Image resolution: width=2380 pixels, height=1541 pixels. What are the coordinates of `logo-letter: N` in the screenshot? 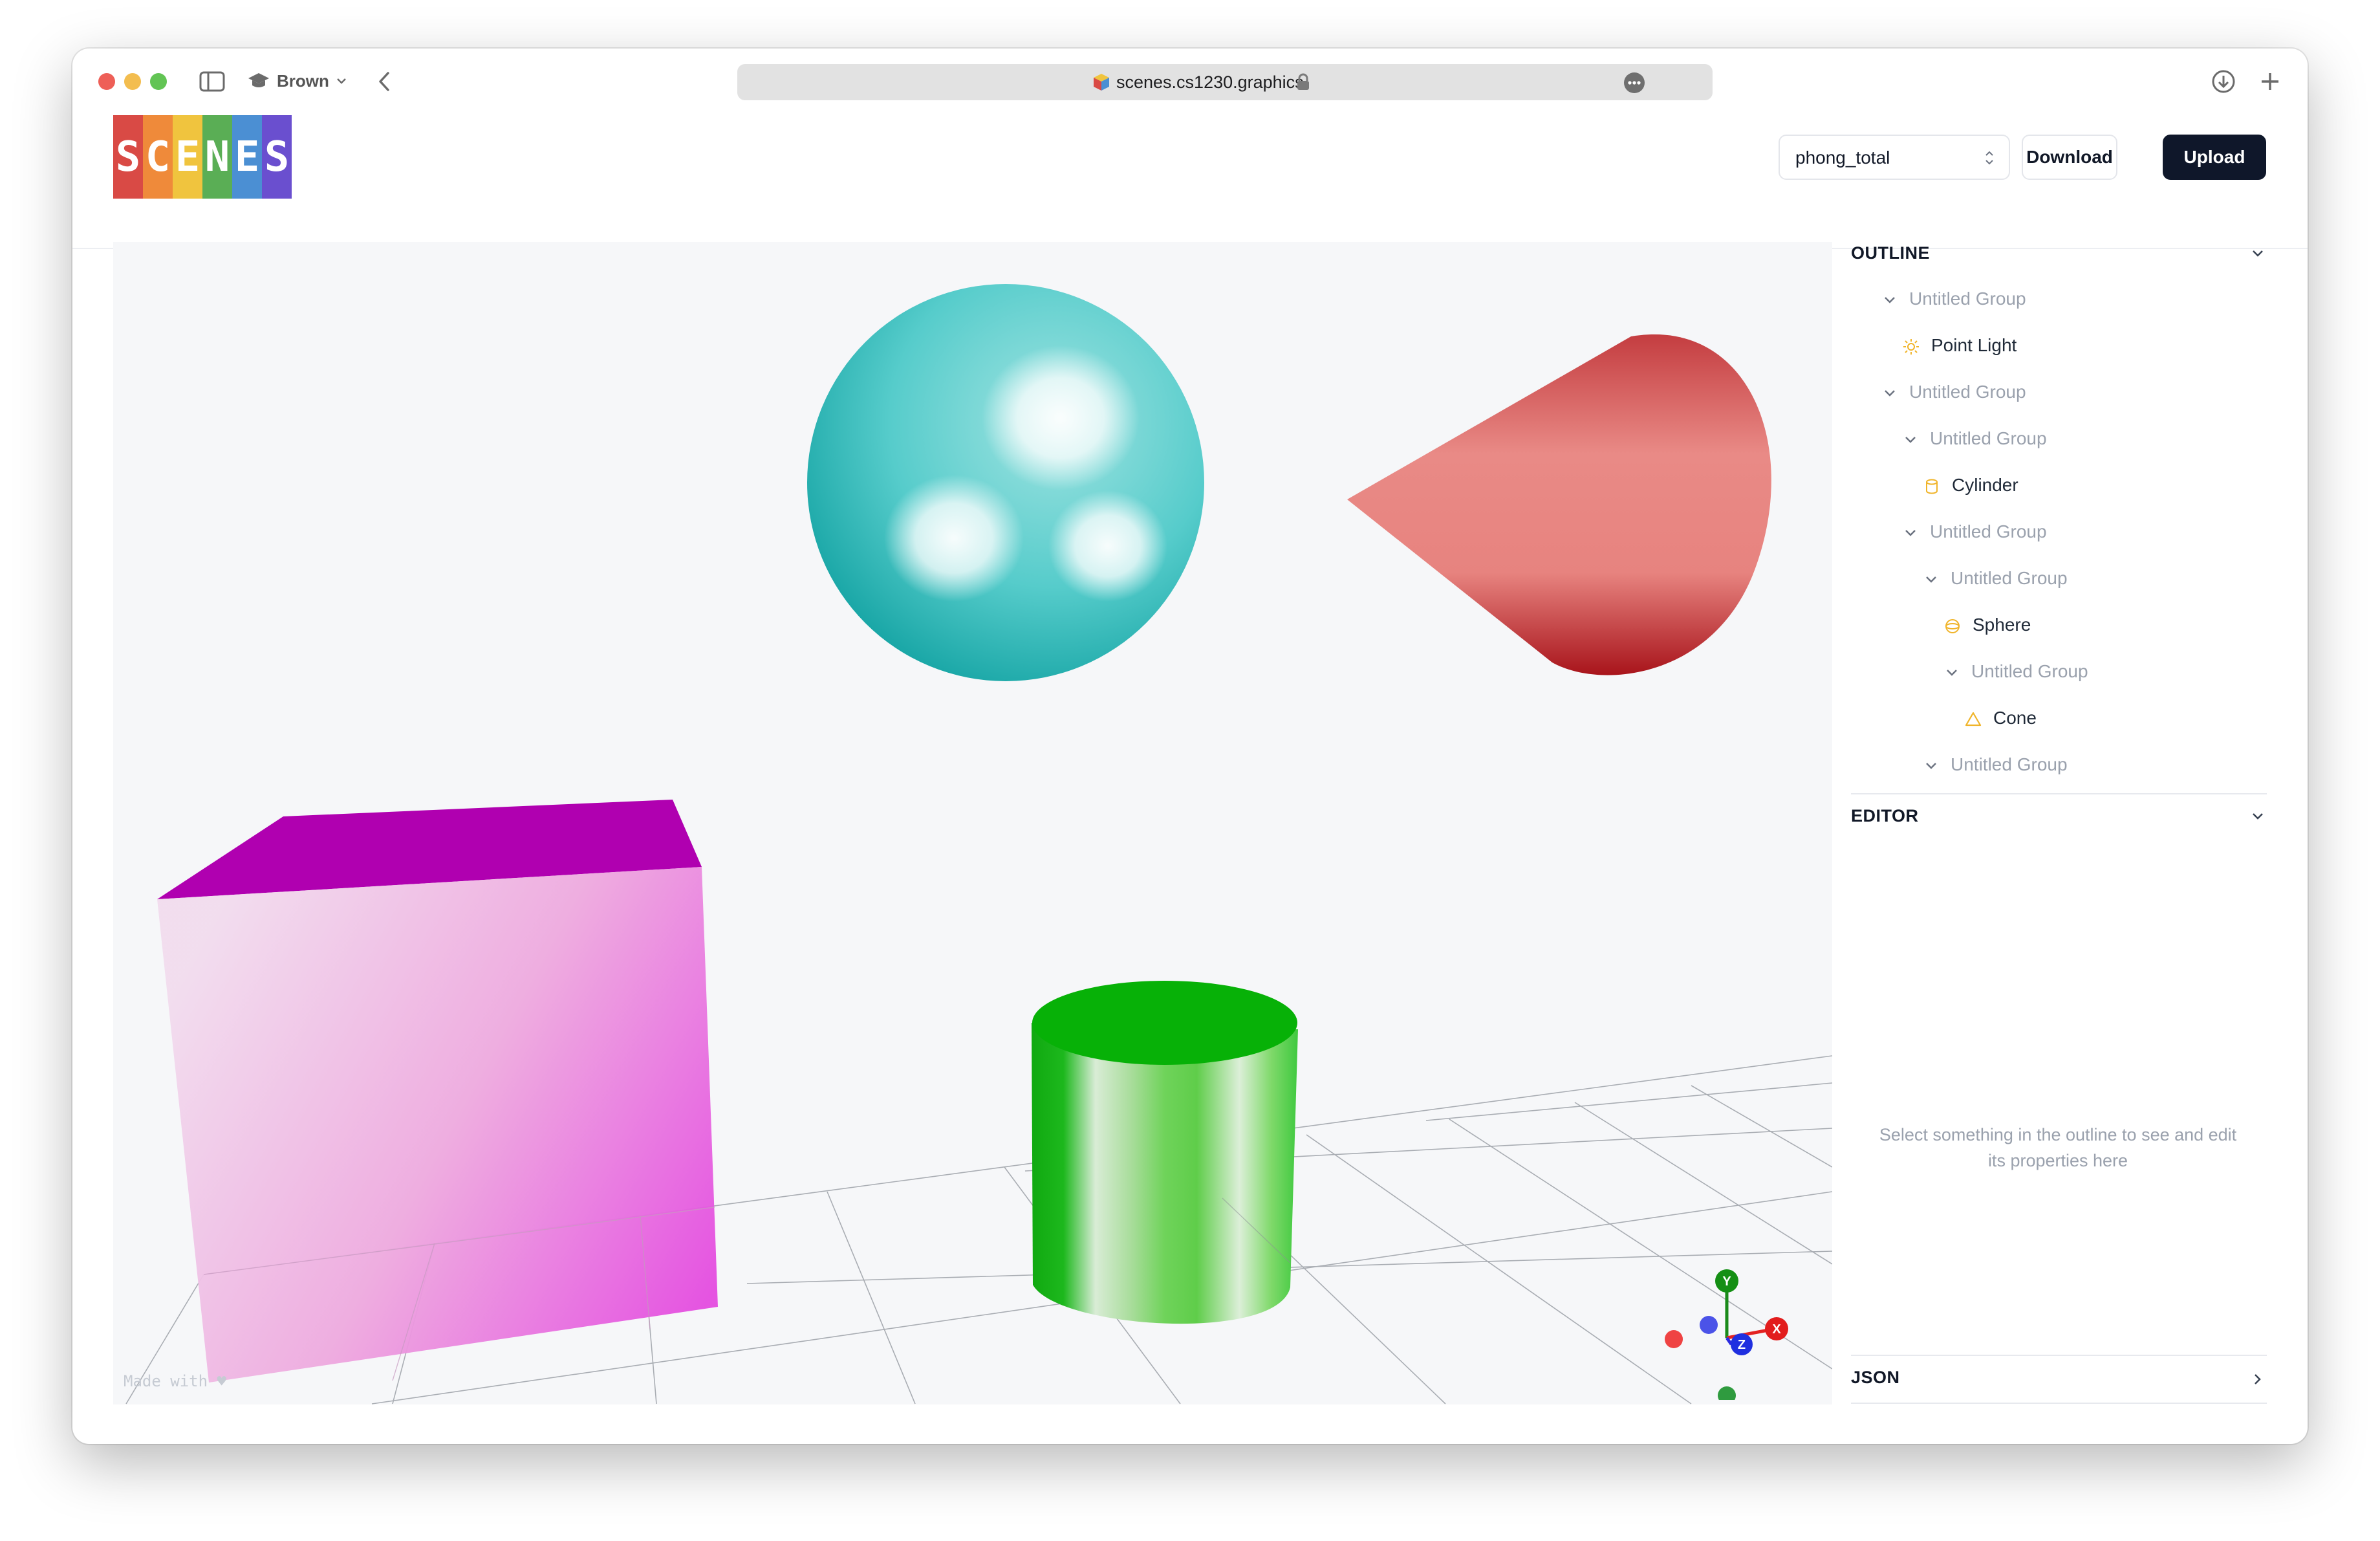 It's located at (217, 157).